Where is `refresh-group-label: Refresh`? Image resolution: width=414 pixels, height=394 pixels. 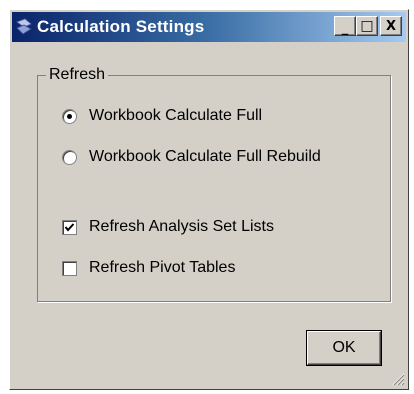
refresh-group-label: Refresh is located at coordinates (77, 75).